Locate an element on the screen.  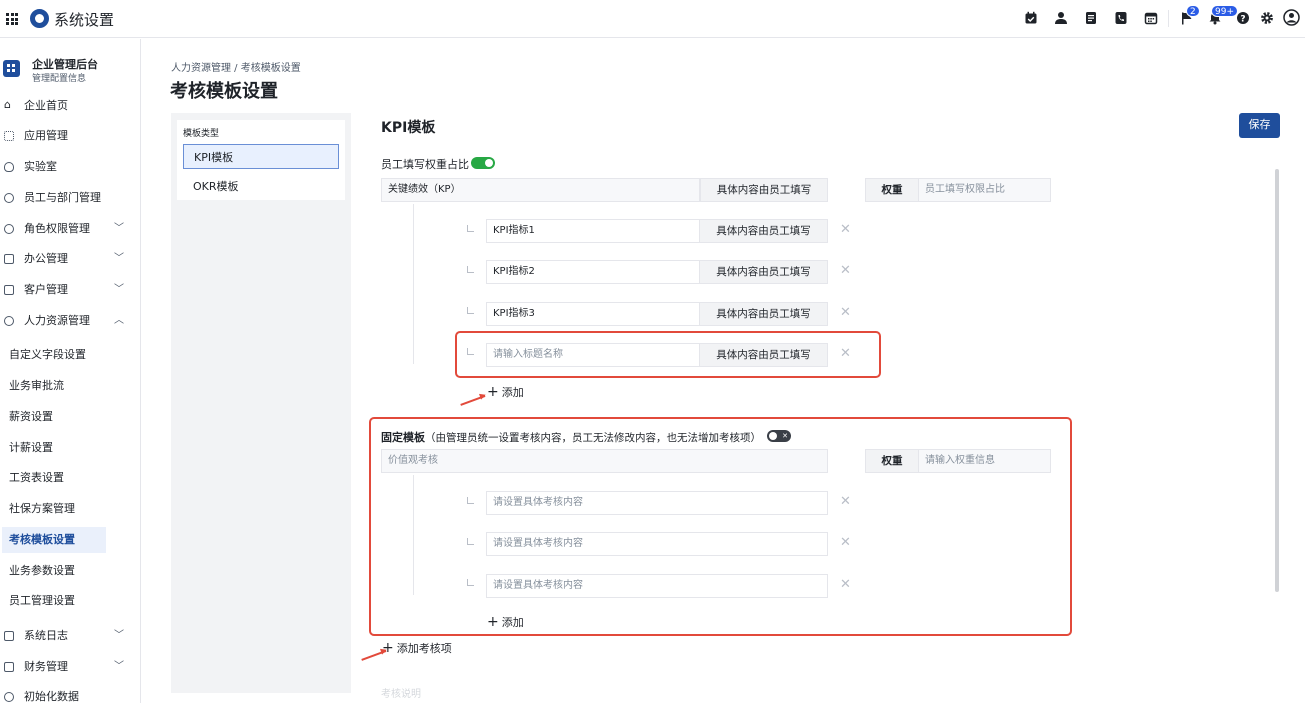
weight-toggle is located at coordinates (483, 163).